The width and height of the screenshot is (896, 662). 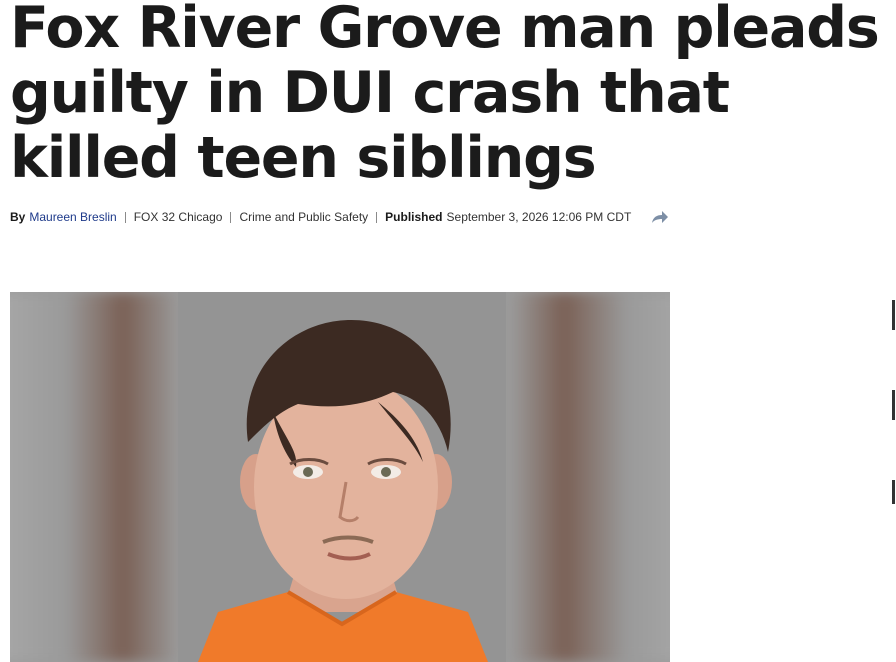 I want to click on sidebar-edge, so click(x=894, y=470).